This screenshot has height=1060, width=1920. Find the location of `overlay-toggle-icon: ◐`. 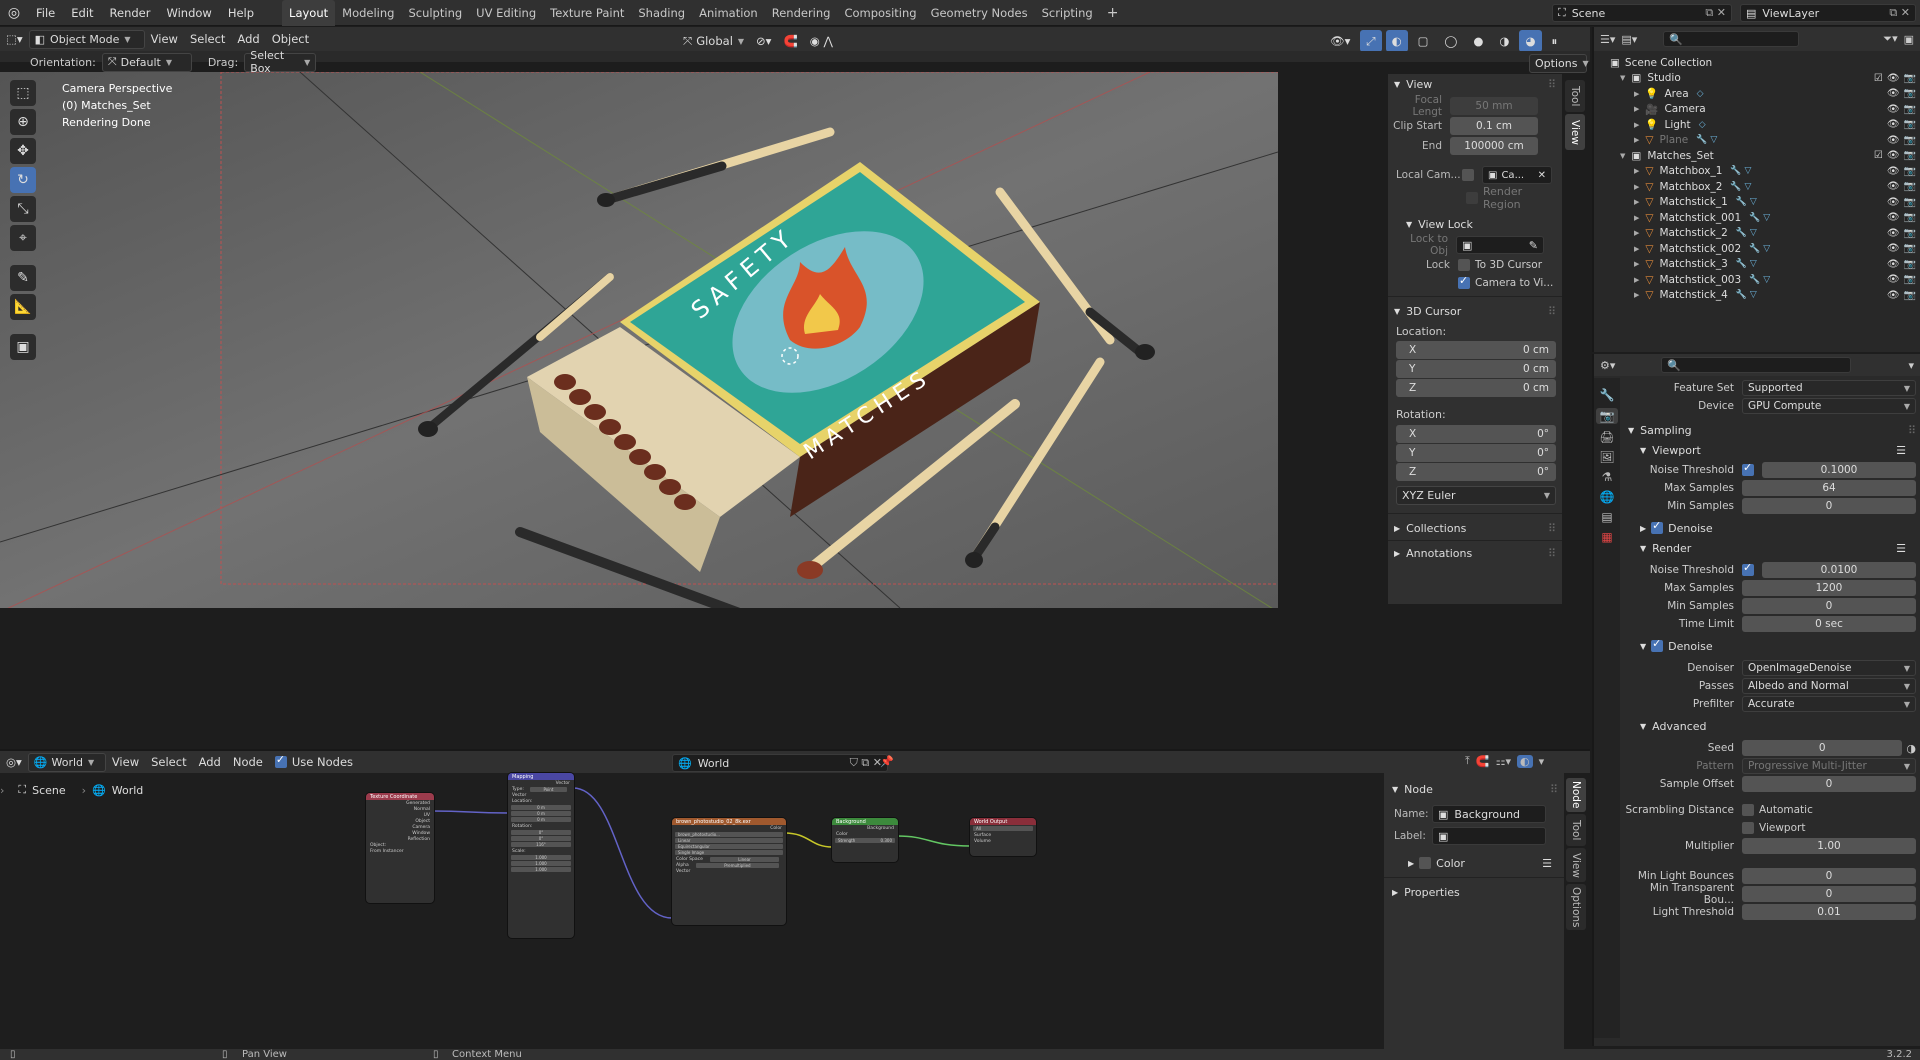

overlay-toggle-icon: ◐ is located at coordinates (1524, 761).